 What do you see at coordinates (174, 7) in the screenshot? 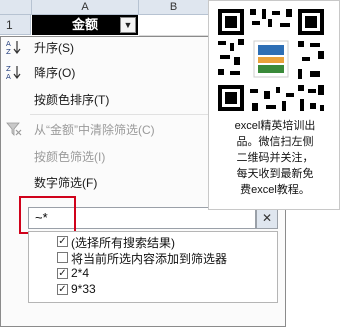
I see `column-header-b: B` at bounding box center [174, 7].